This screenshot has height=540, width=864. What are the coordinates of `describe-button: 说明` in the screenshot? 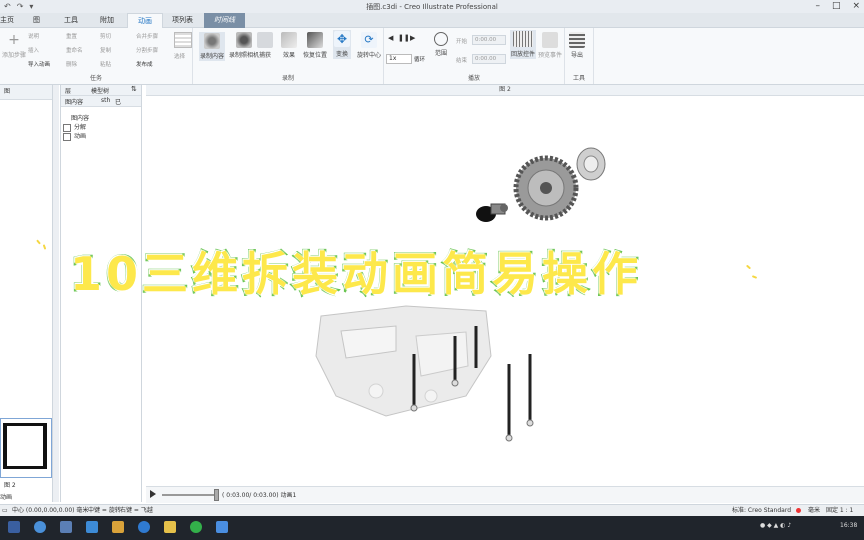 It's located at (33, 36).